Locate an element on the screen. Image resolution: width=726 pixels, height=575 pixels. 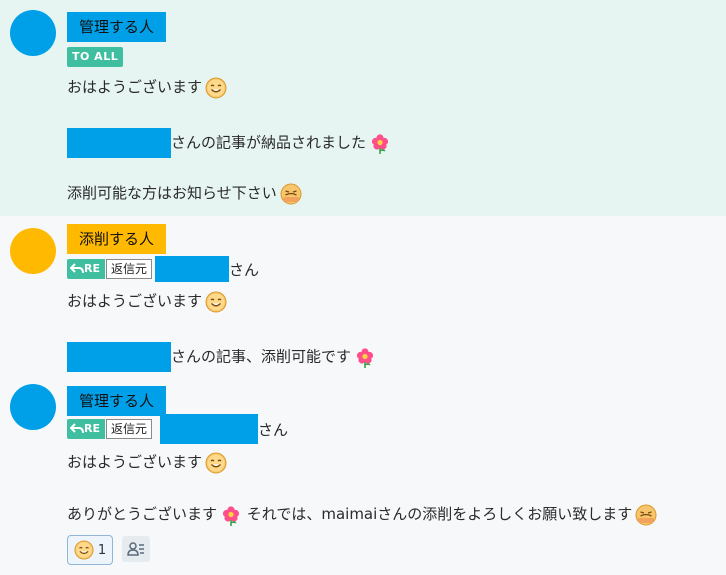
message-text: さんの記事、添削可能です is located at coordinates (261, 356).